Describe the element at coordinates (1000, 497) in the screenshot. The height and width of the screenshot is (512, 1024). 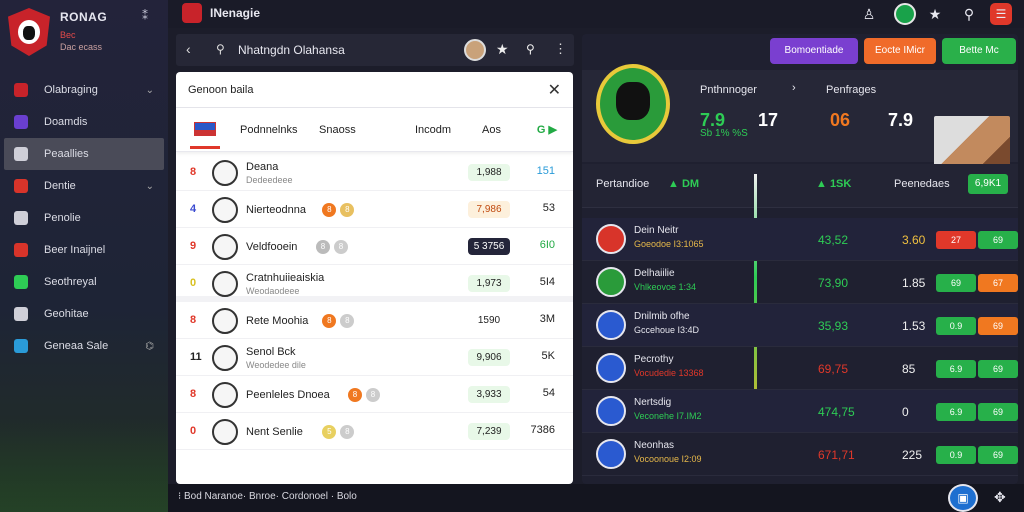
I see `move-icon: ✥` at that location.